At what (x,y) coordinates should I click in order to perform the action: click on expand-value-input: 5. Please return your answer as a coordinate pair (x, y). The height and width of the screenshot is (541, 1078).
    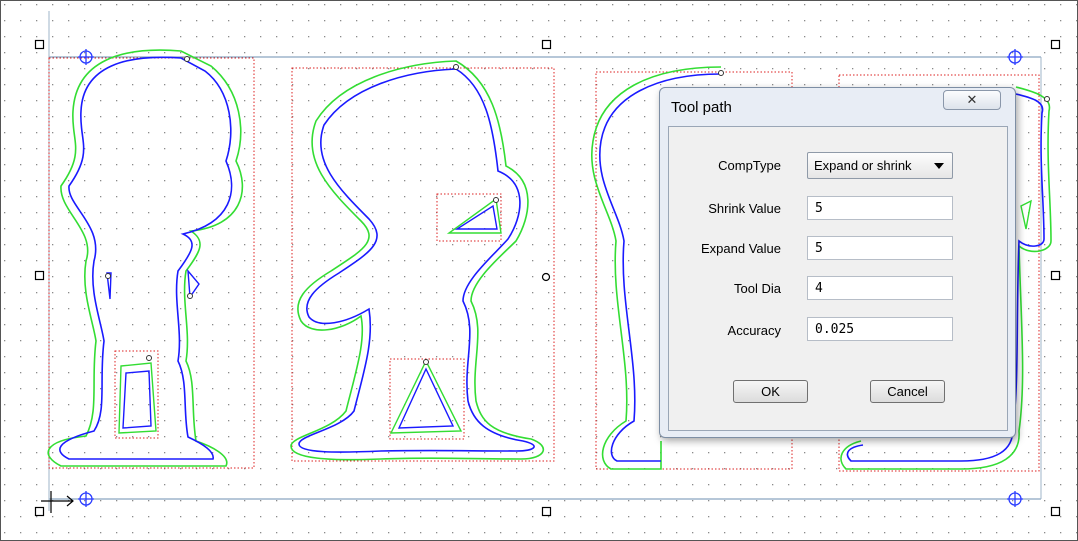
    Looking at the image, I should click on (880, 248).